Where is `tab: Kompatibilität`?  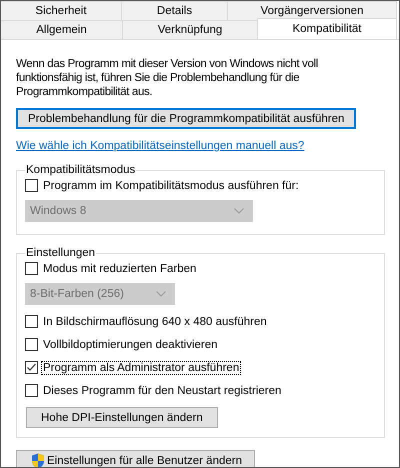 tab: Kompatibilität is located at coordinates (327, 28).